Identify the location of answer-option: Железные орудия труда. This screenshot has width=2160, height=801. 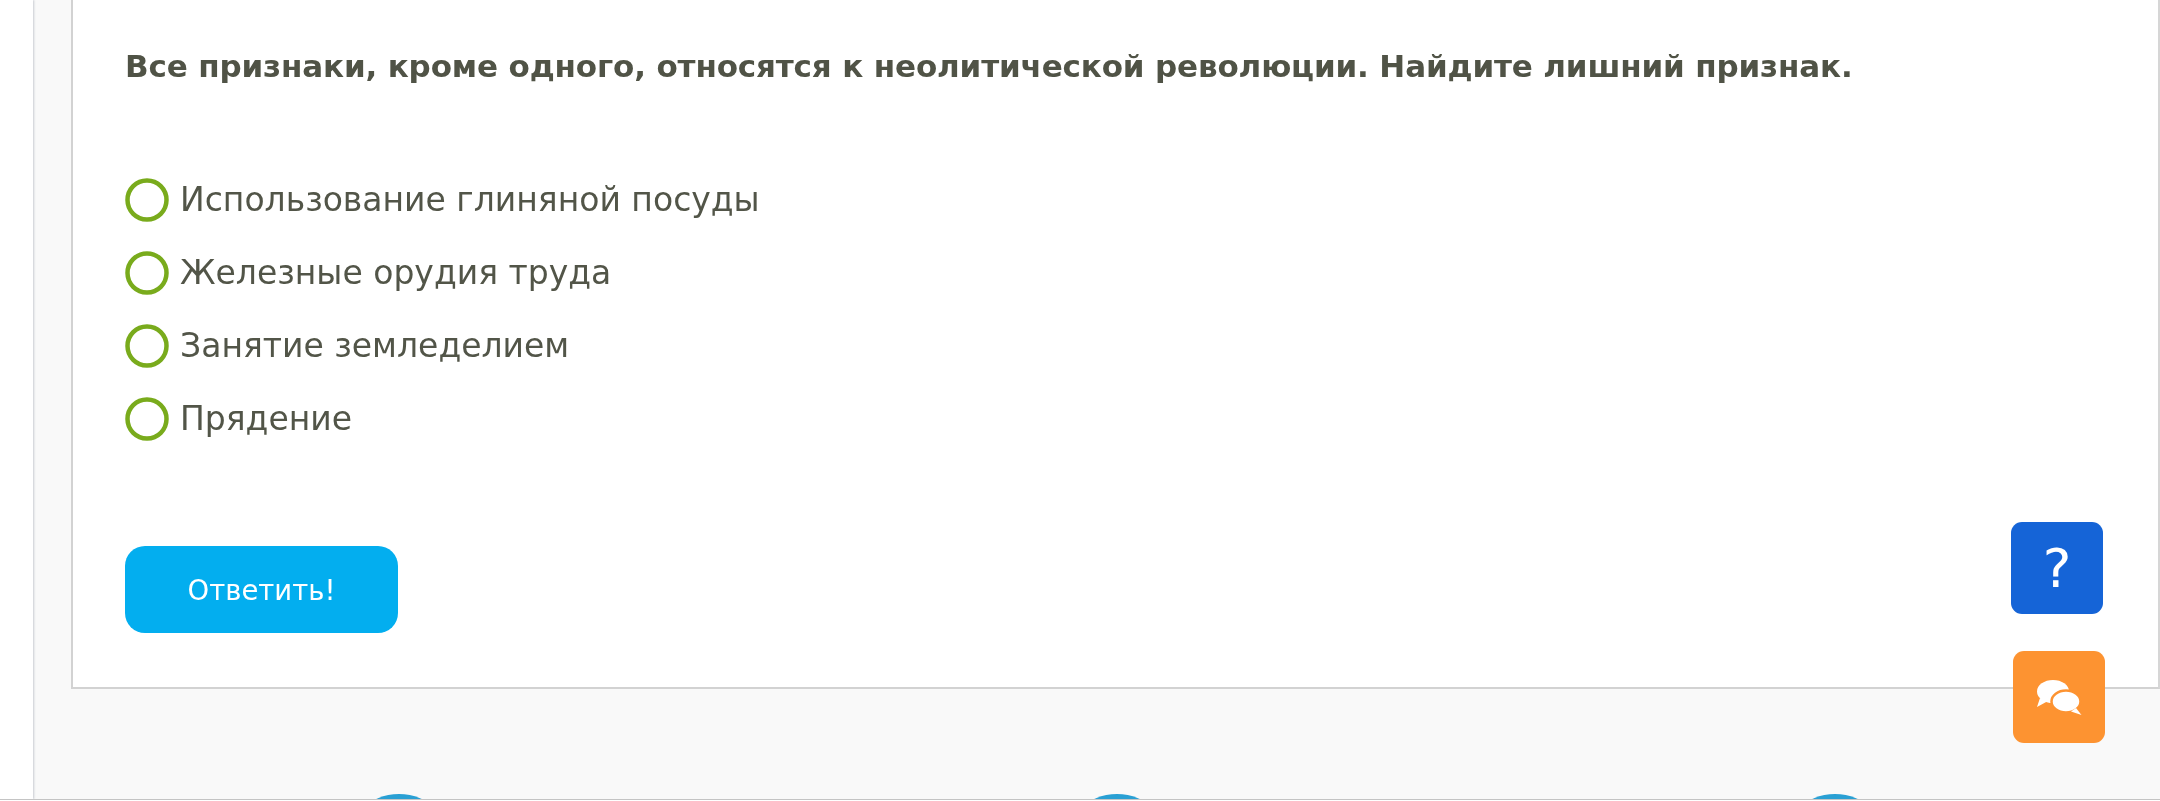
(368, 273).